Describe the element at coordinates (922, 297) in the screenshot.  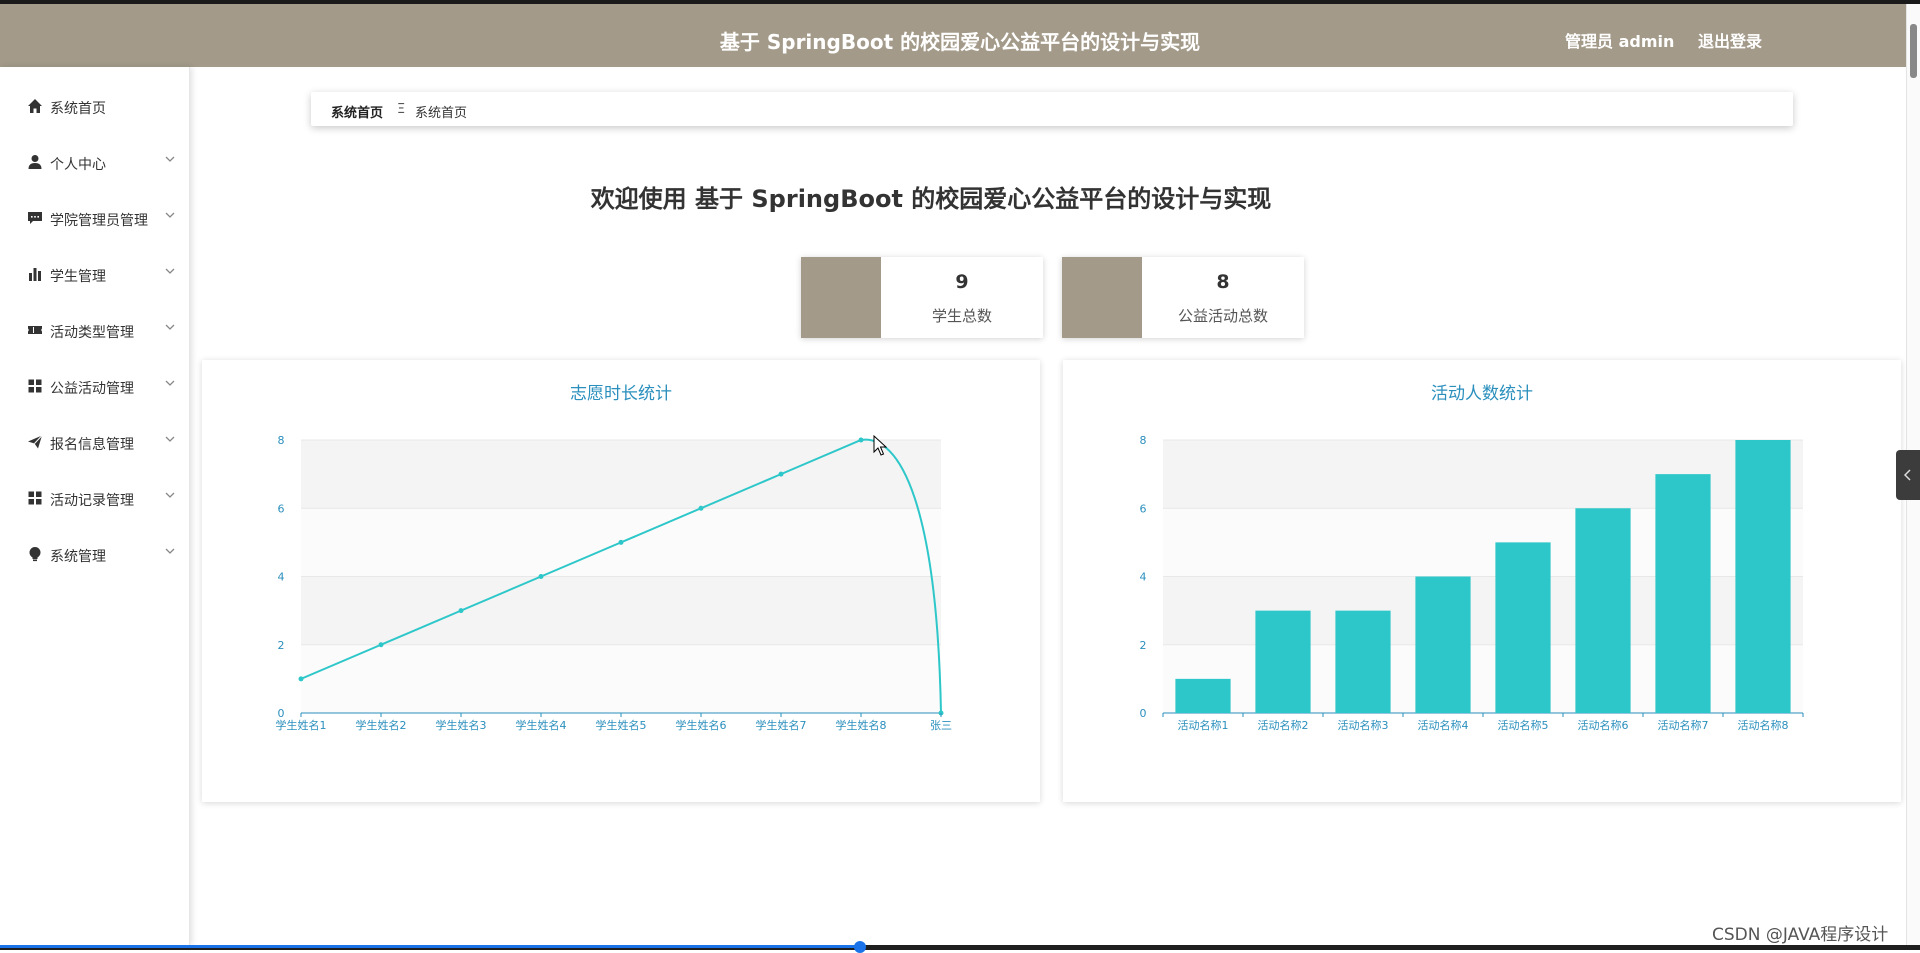
I see `stat-card-students: 9 学生总数` at that location.